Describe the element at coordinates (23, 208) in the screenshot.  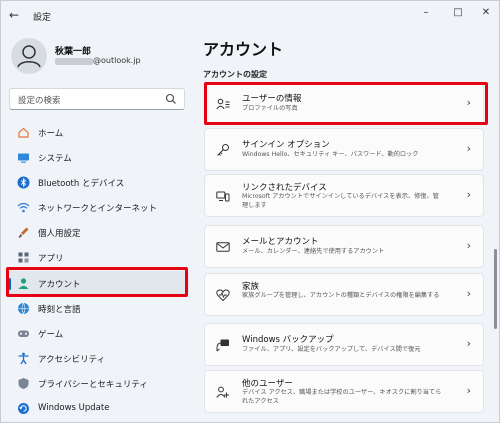
I see `wifi-icon` at that location.